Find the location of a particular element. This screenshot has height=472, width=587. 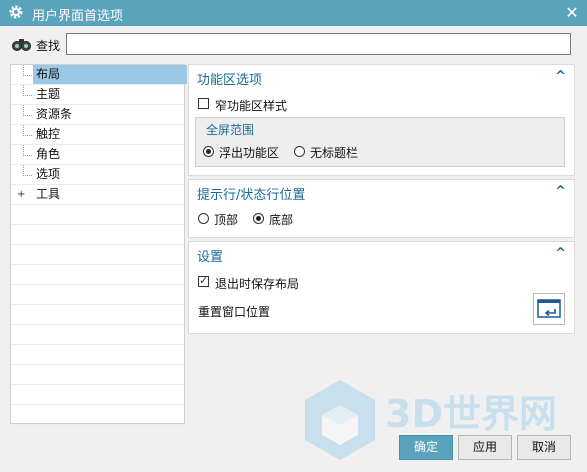

narrow-ribbon-checkbox is located at coordinates (203, 103).